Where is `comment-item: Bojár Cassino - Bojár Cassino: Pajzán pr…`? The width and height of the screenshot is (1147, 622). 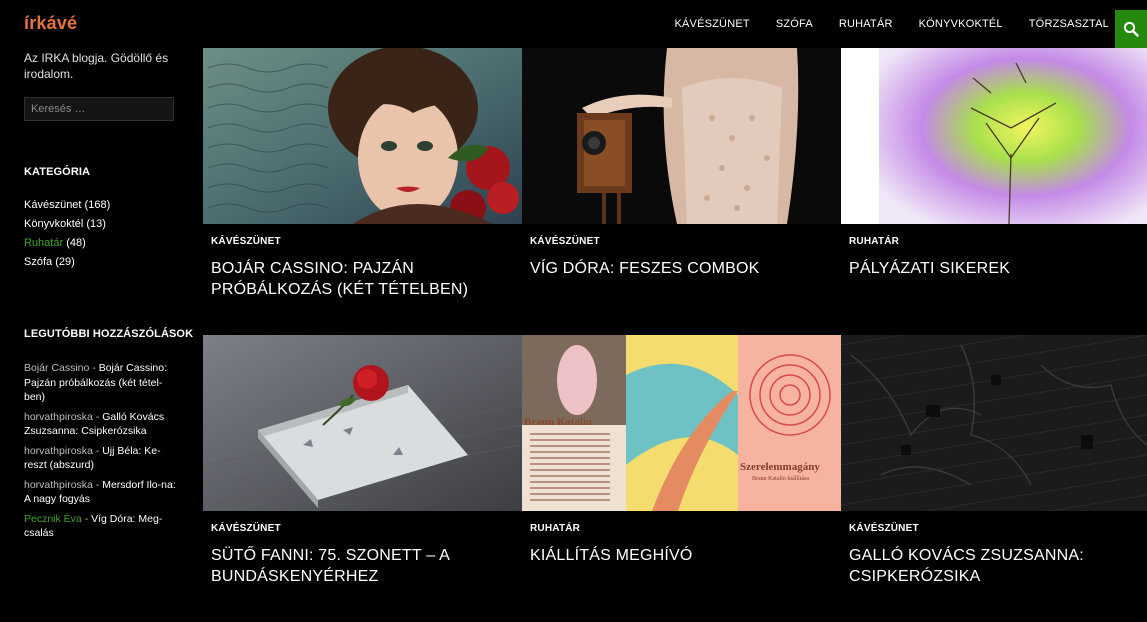 comment-item: Bojár Cassino - Bojár Cassino: Pajzán pr… is located at coordinates (100, 383).